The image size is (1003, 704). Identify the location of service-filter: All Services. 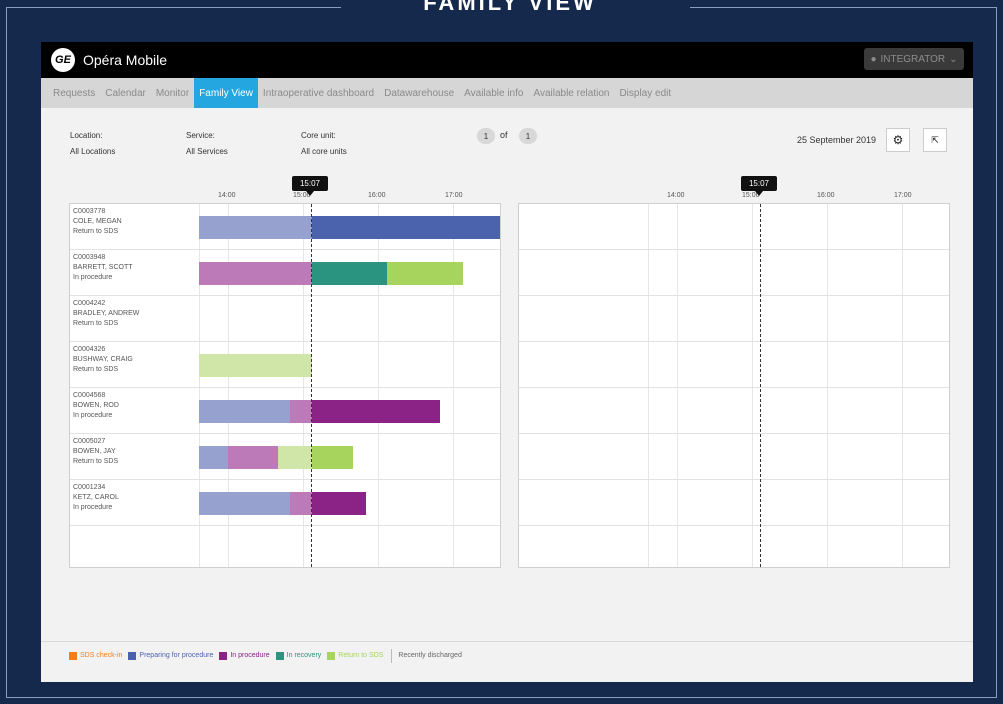
(207, 151).